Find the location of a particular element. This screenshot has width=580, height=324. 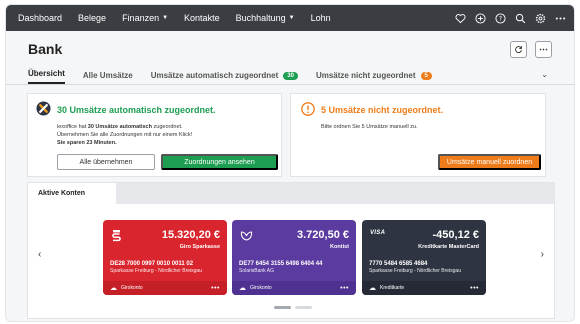

header-actions is located at coordinates (531, 49).